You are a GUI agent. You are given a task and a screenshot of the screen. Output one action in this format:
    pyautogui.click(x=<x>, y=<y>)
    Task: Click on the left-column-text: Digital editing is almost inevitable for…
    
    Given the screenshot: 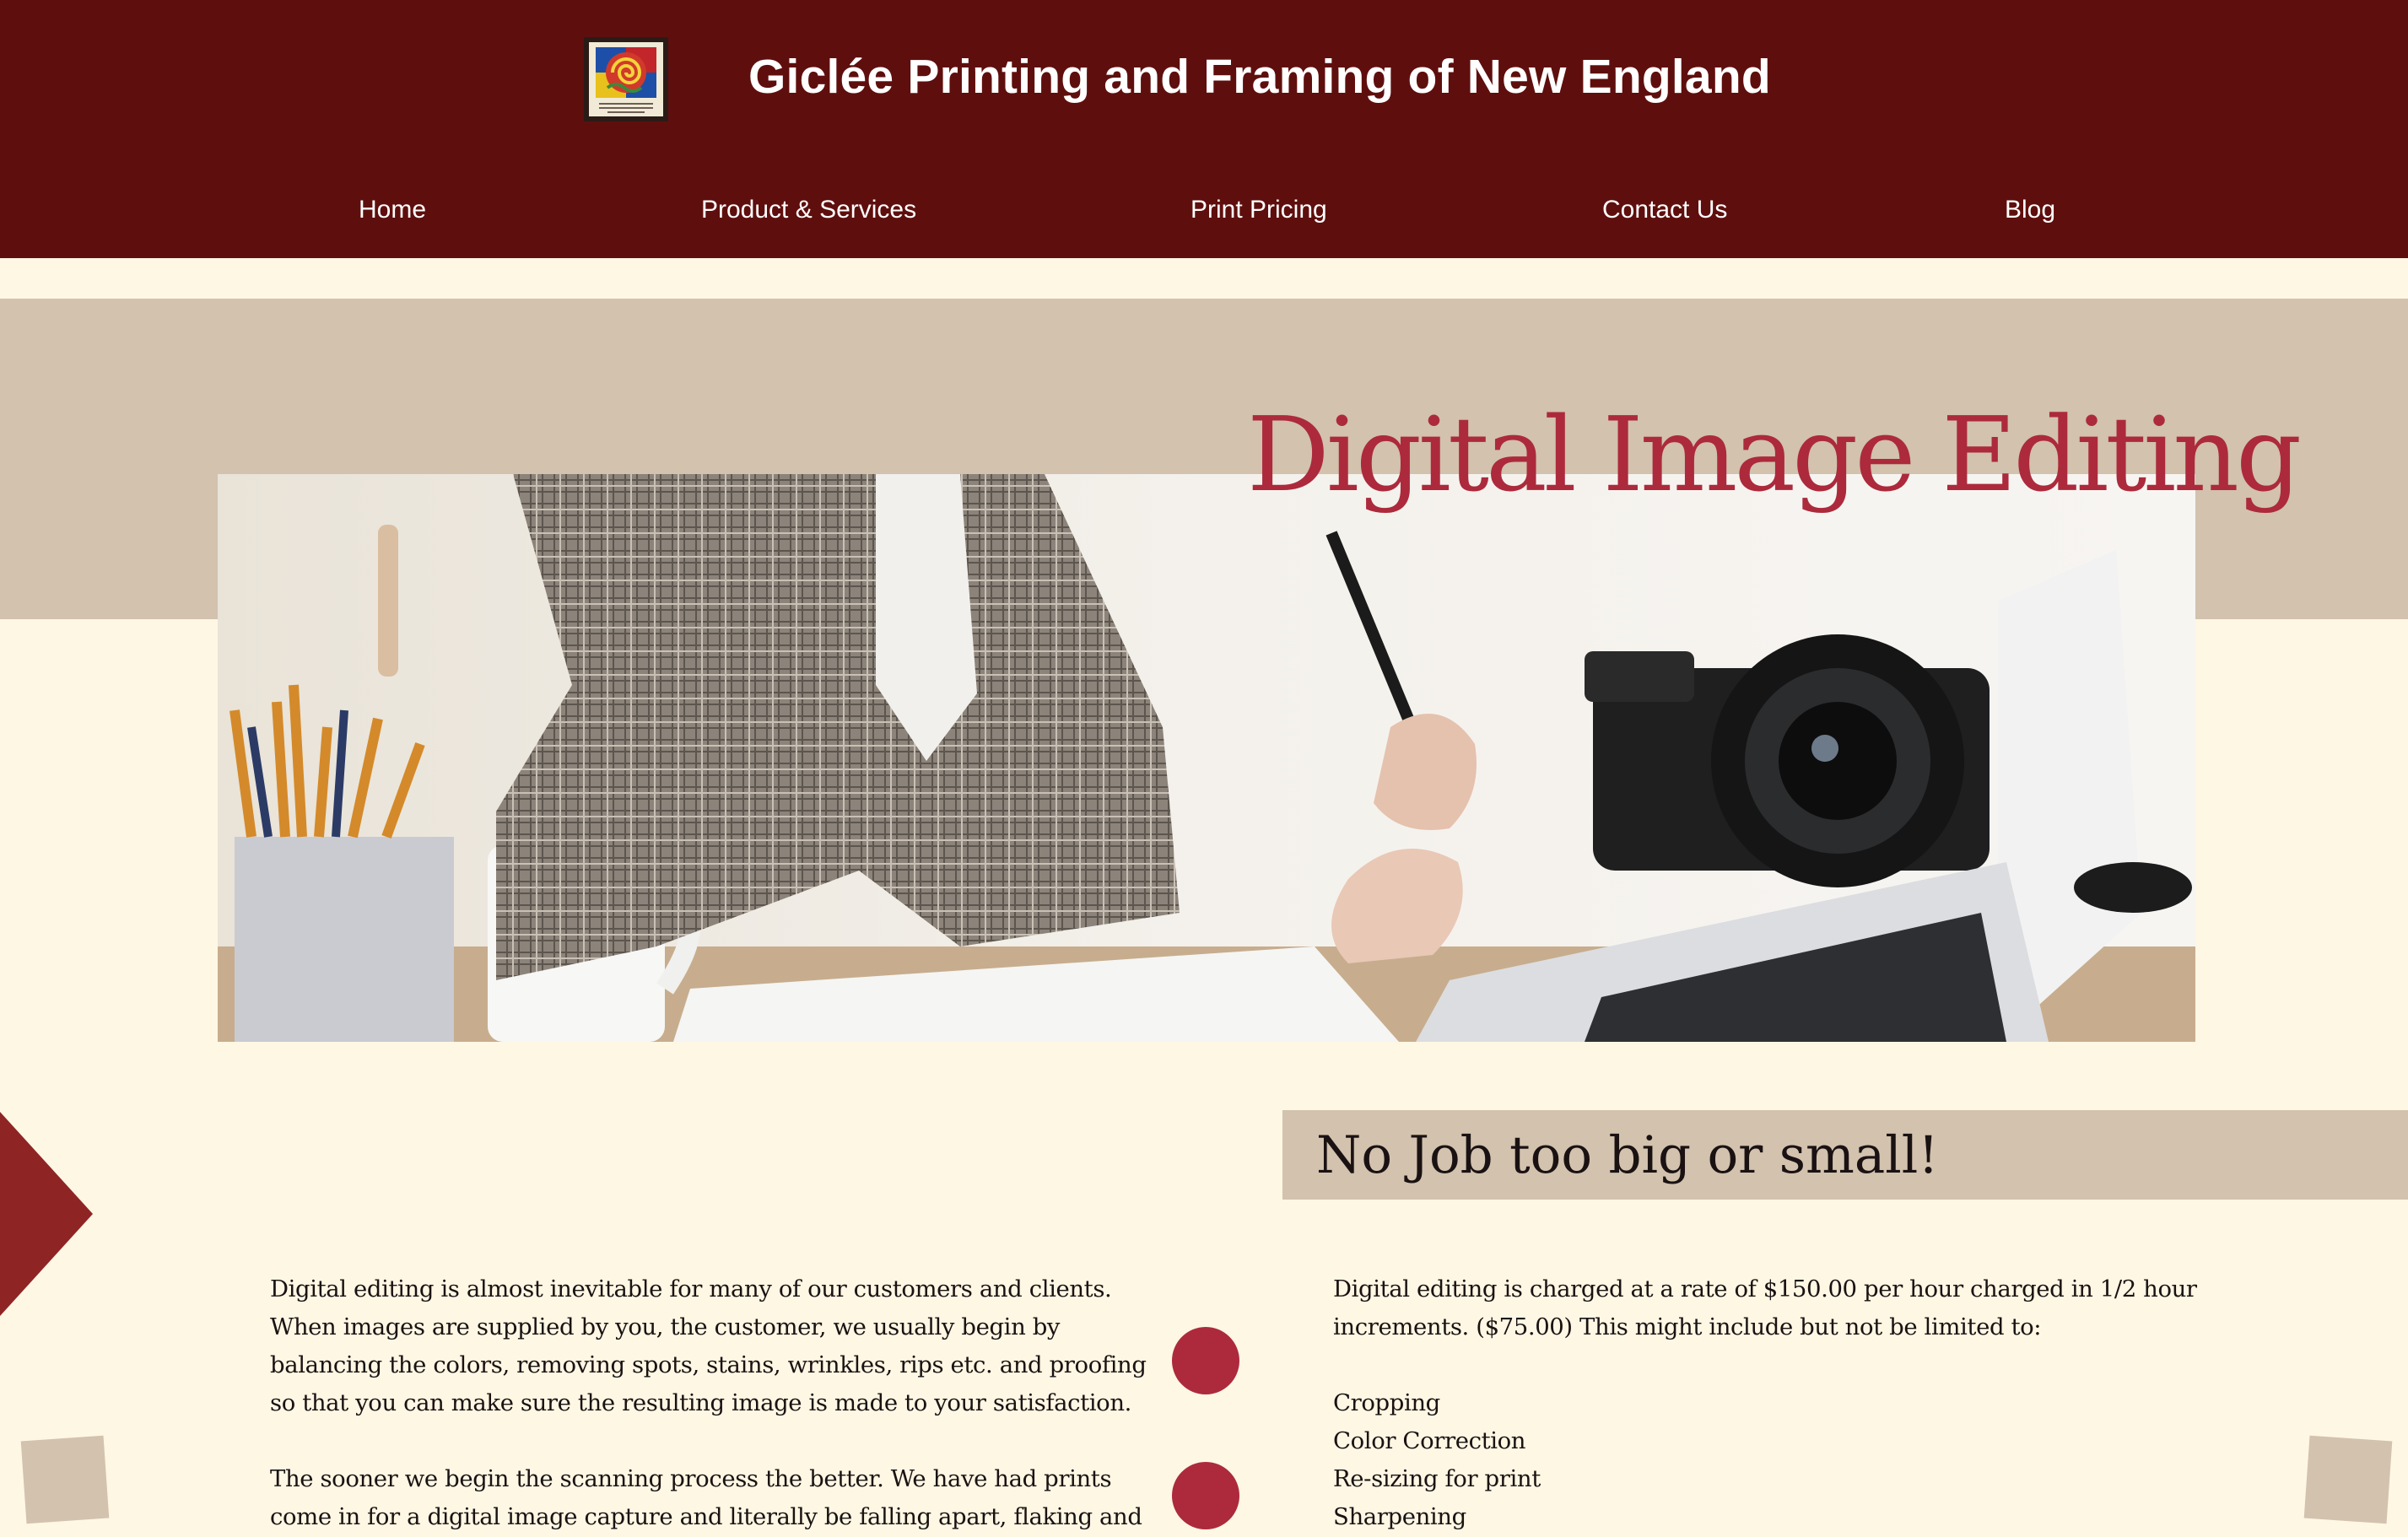 What is the action you would take?
    pyautogui.click(x=709, y=1403)
    